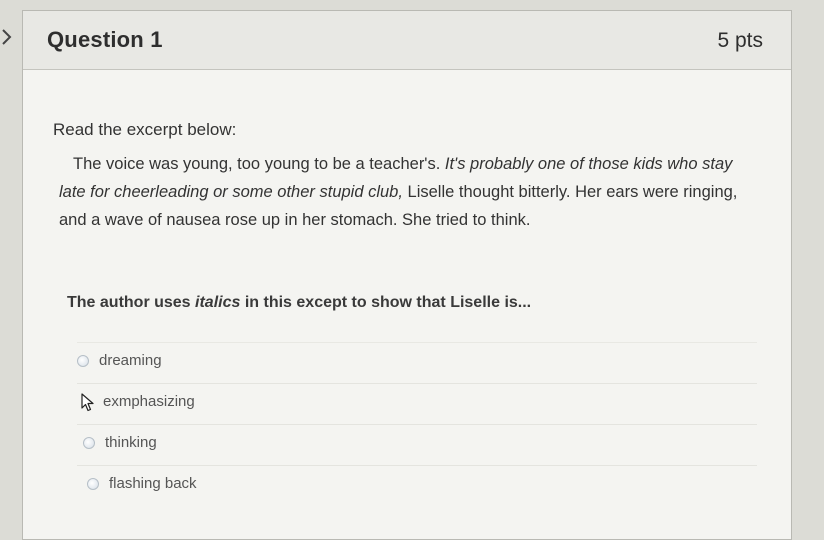  Describe the element at coordinates (417, 362) in the screenshot. I see `answer-option-dreaming: dreaming` at that location.